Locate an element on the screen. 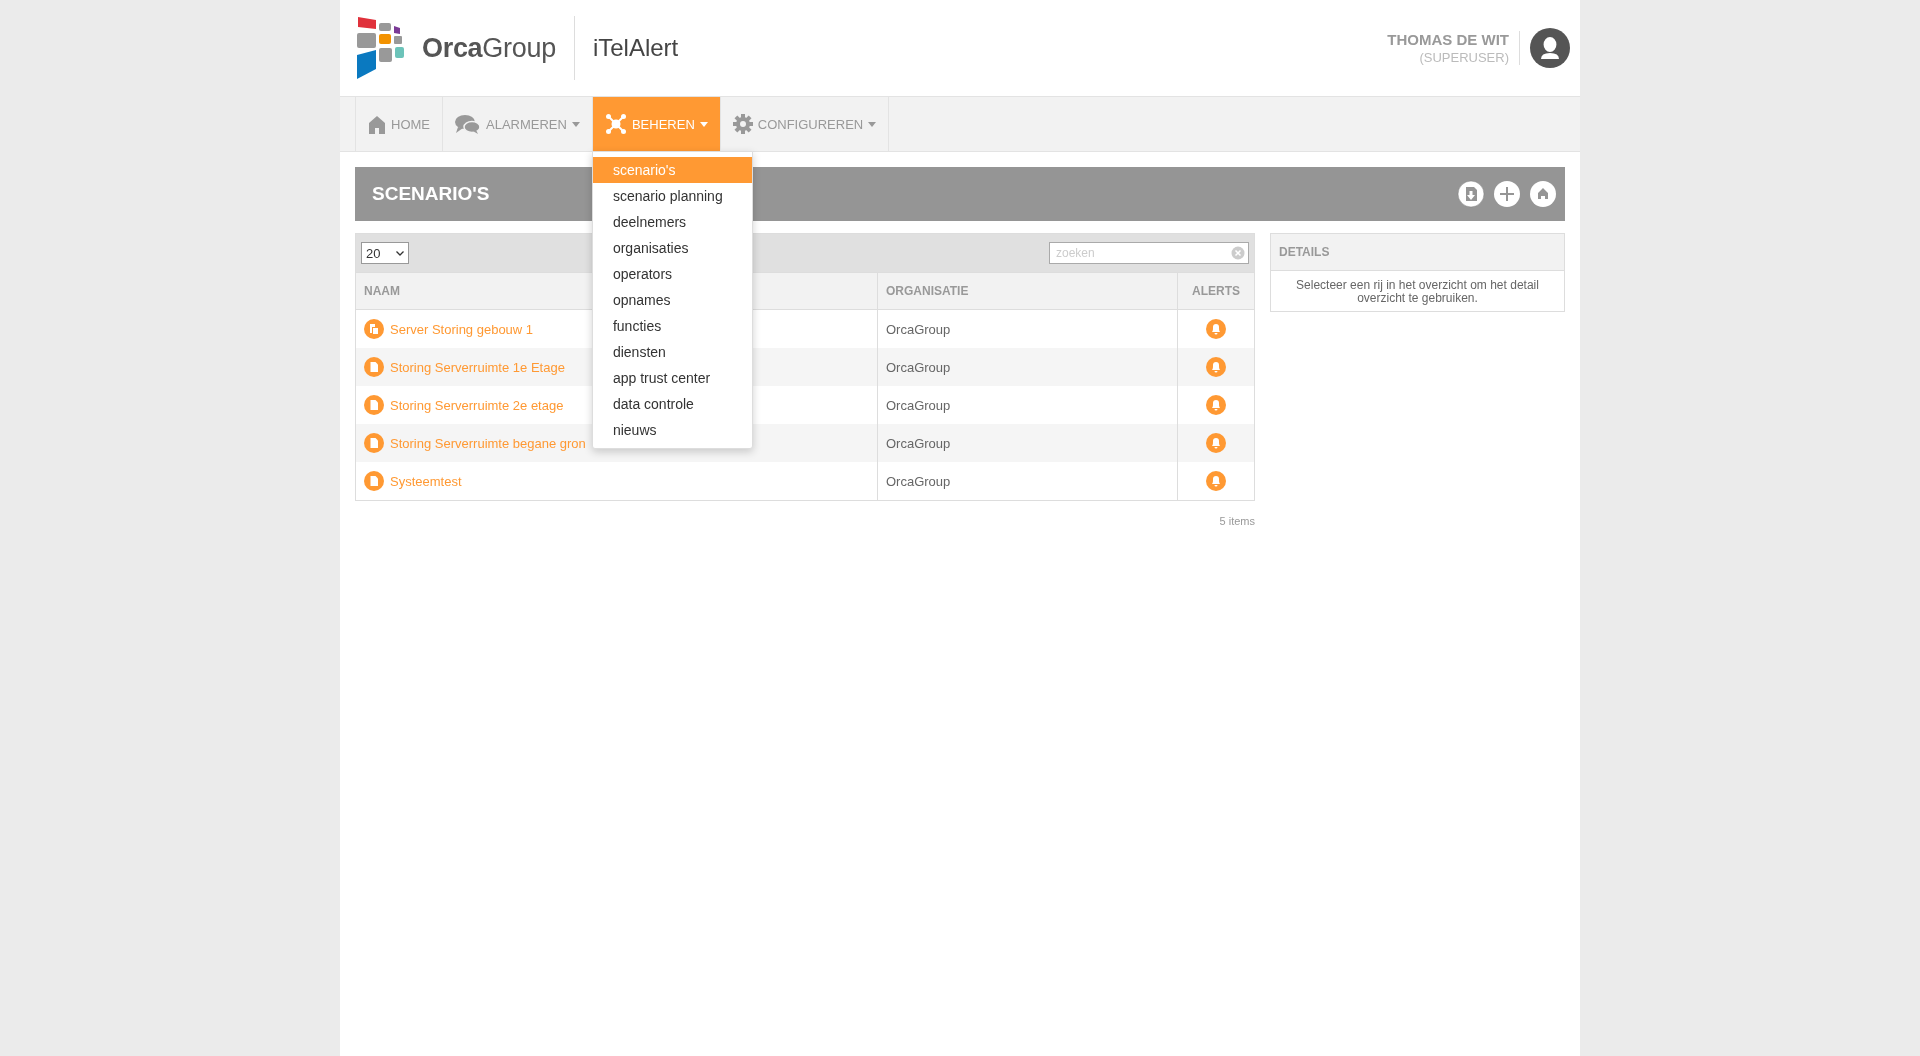 This screenshot has width=1920, height=1056. details-message: Selecteer een rij in het overzicht om het detail overzicht te gebruiken. is located at coordinates (1417, 292).